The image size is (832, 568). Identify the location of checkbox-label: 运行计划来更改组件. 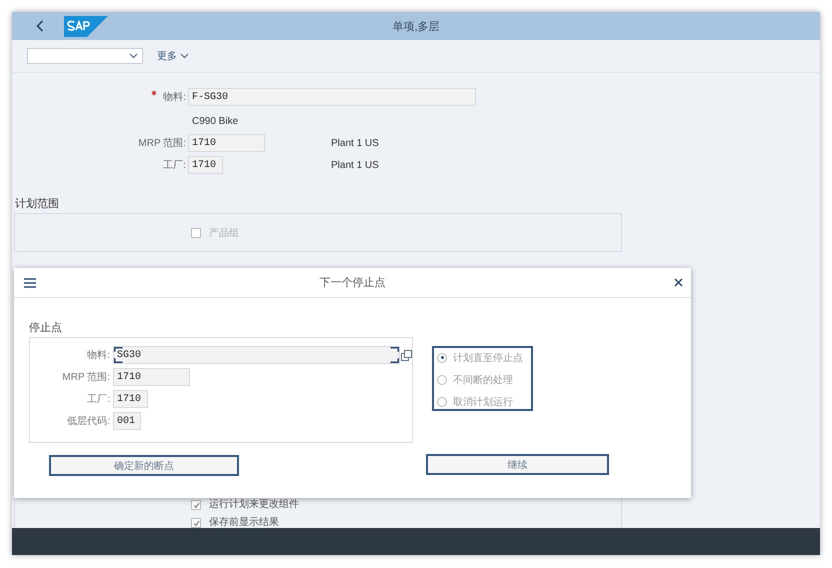
(254, 505).